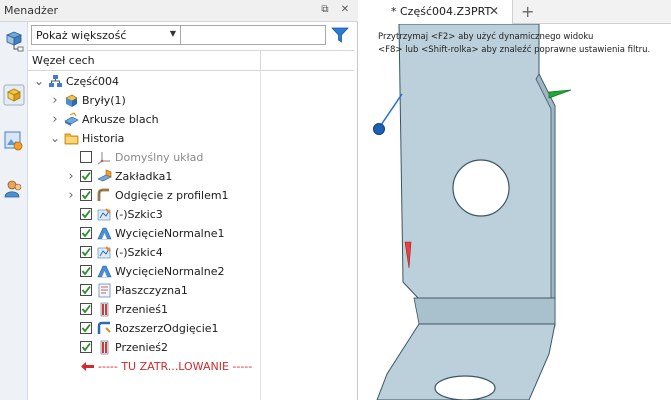  Describe the element at coordinates (175, 366) in the screenshot. I see `tree-item-label: ----- TU ZATR...LOWANIE -----` at that location.